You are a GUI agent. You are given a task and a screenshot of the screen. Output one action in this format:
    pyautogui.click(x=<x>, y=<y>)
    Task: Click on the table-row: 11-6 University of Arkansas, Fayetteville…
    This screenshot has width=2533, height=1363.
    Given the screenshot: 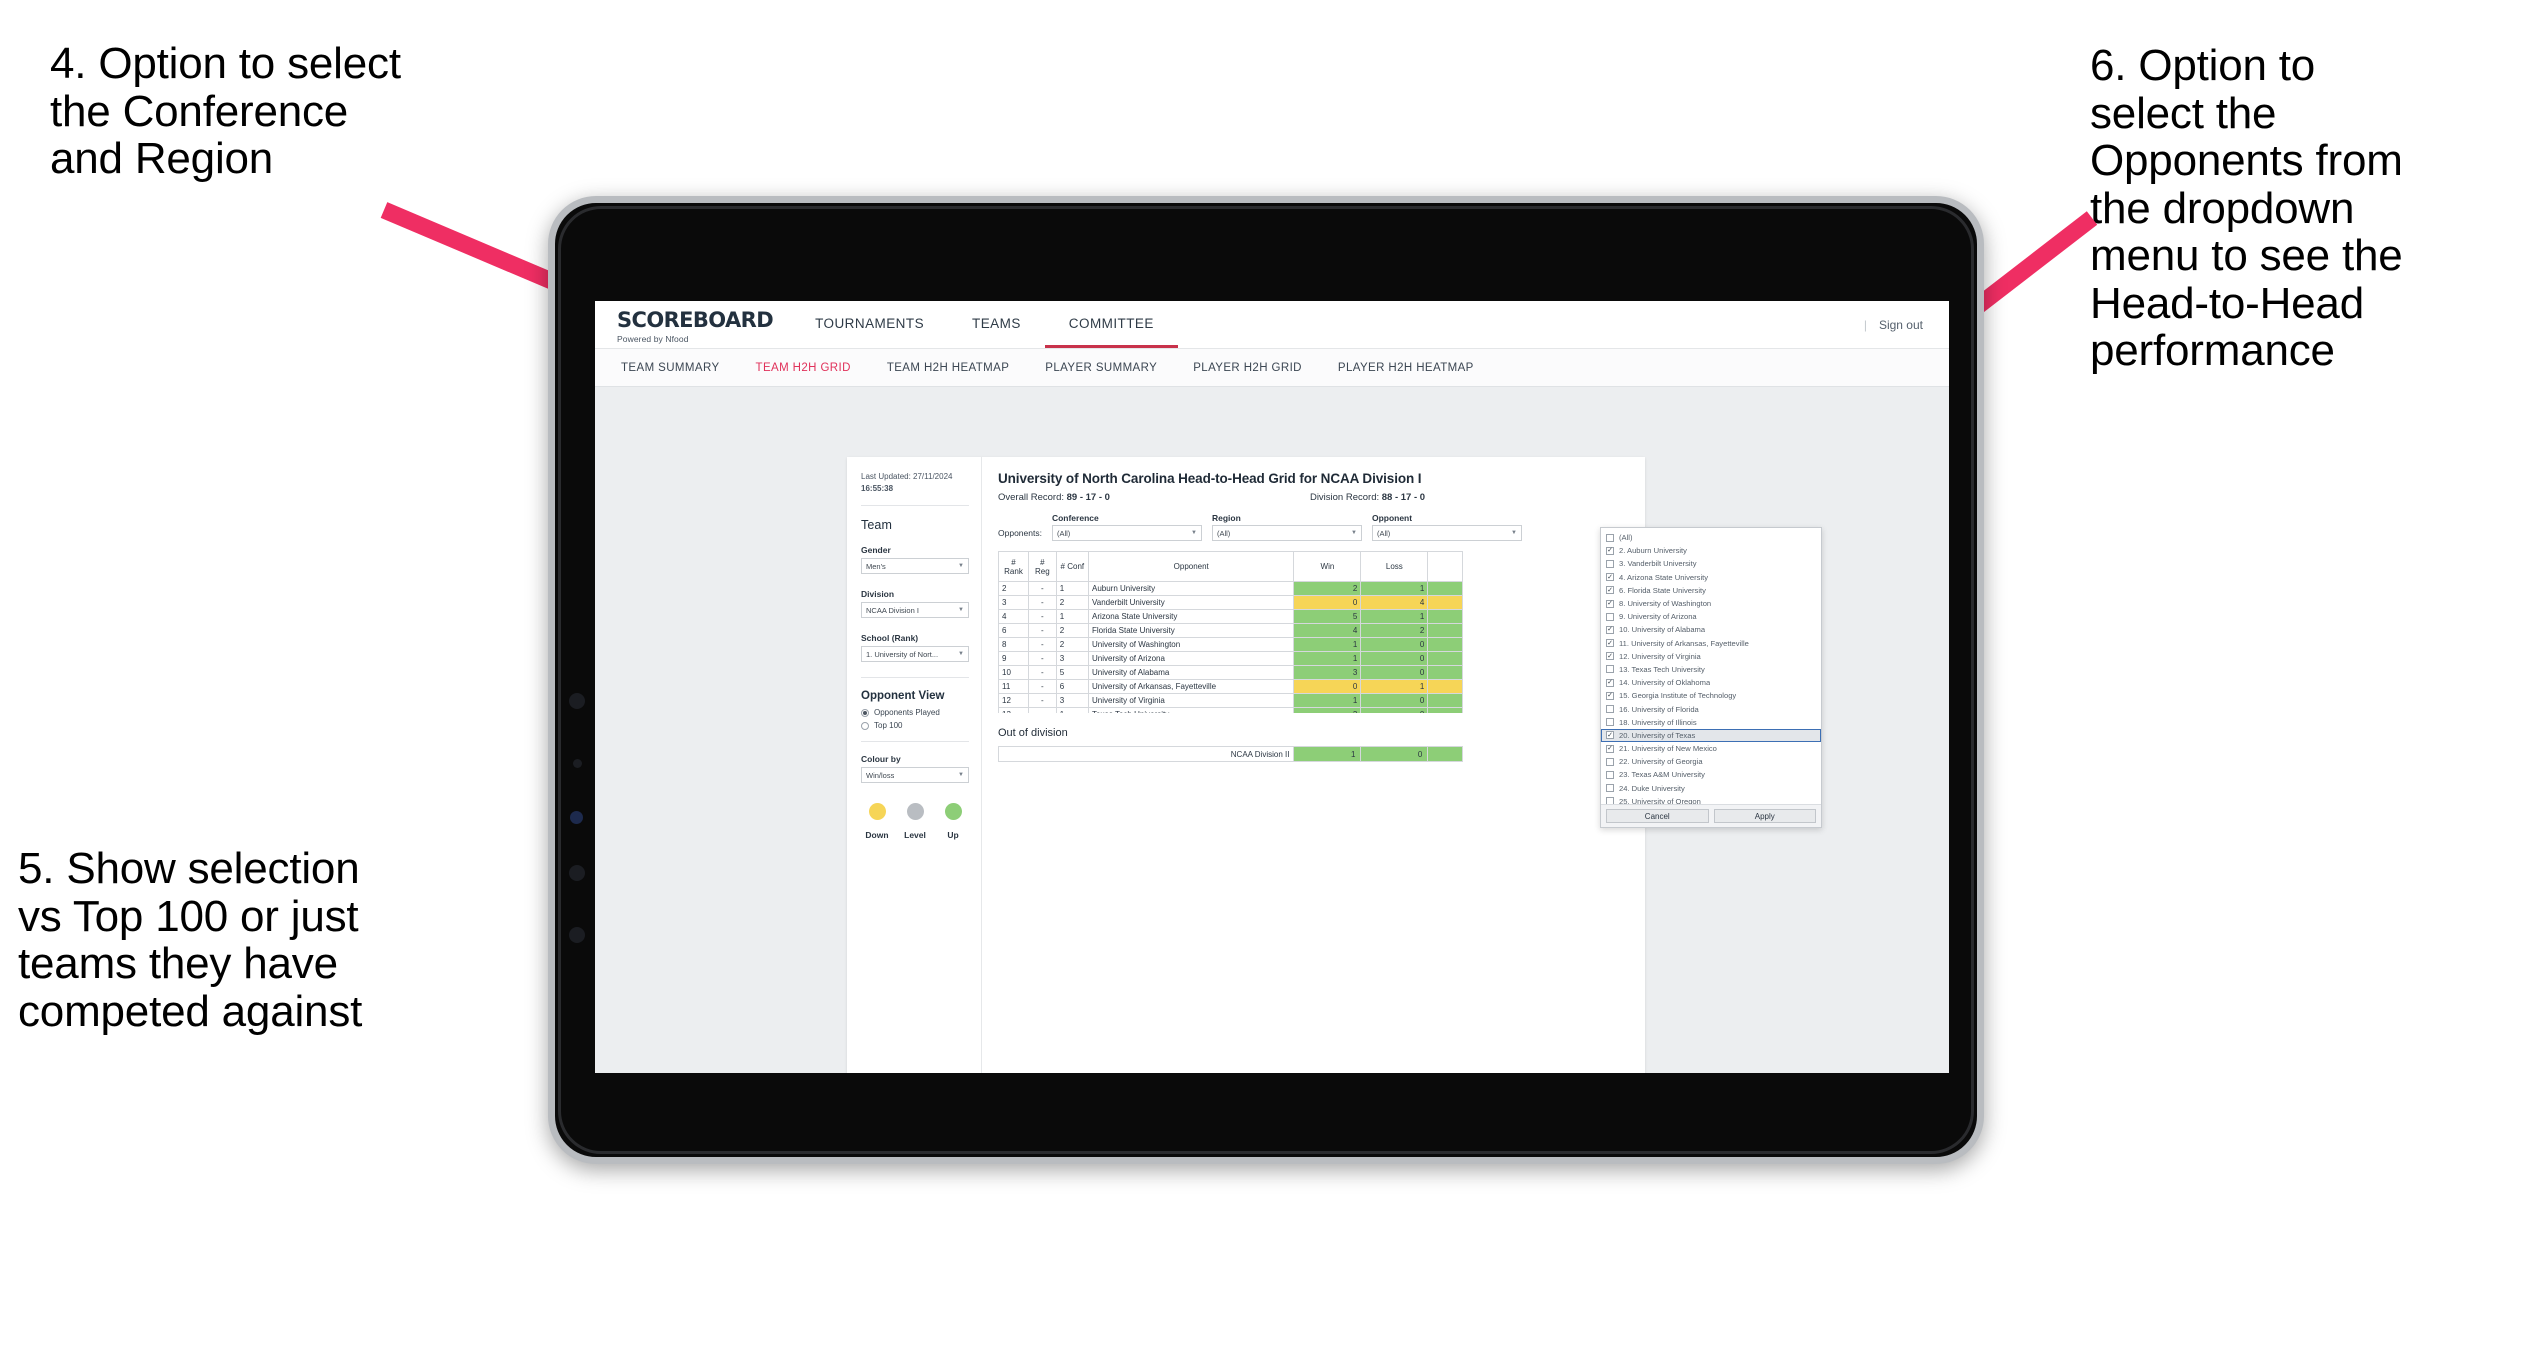 What is the action you would take?
    pyautogui.click(x=1230, y=686)
    